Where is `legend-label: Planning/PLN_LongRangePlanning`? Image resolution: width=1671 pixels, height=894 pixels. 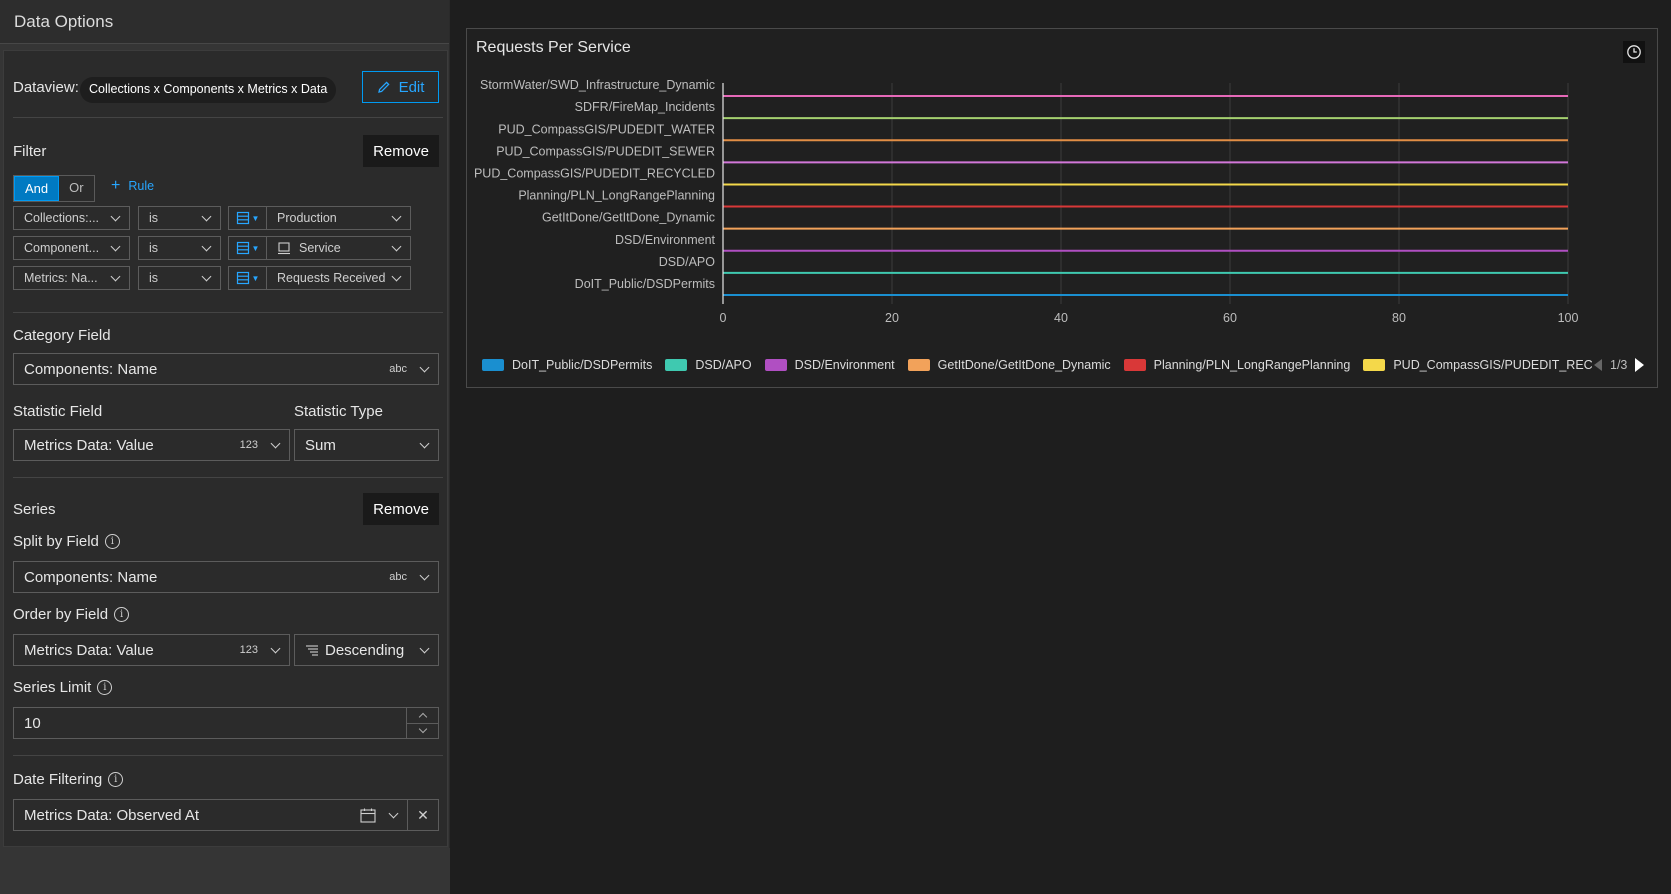 legend-label: Planning/PLN_LongRangePlanning is located at coordinates (1252, 365).